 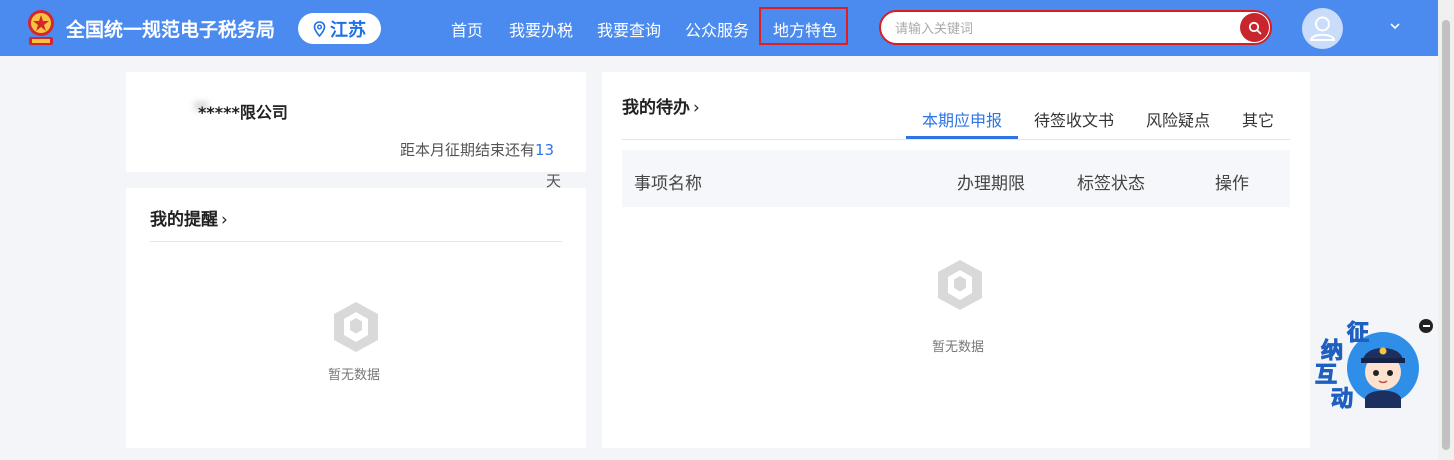 I want to click on chevron-down-icon, so click(x=1395, y=26).